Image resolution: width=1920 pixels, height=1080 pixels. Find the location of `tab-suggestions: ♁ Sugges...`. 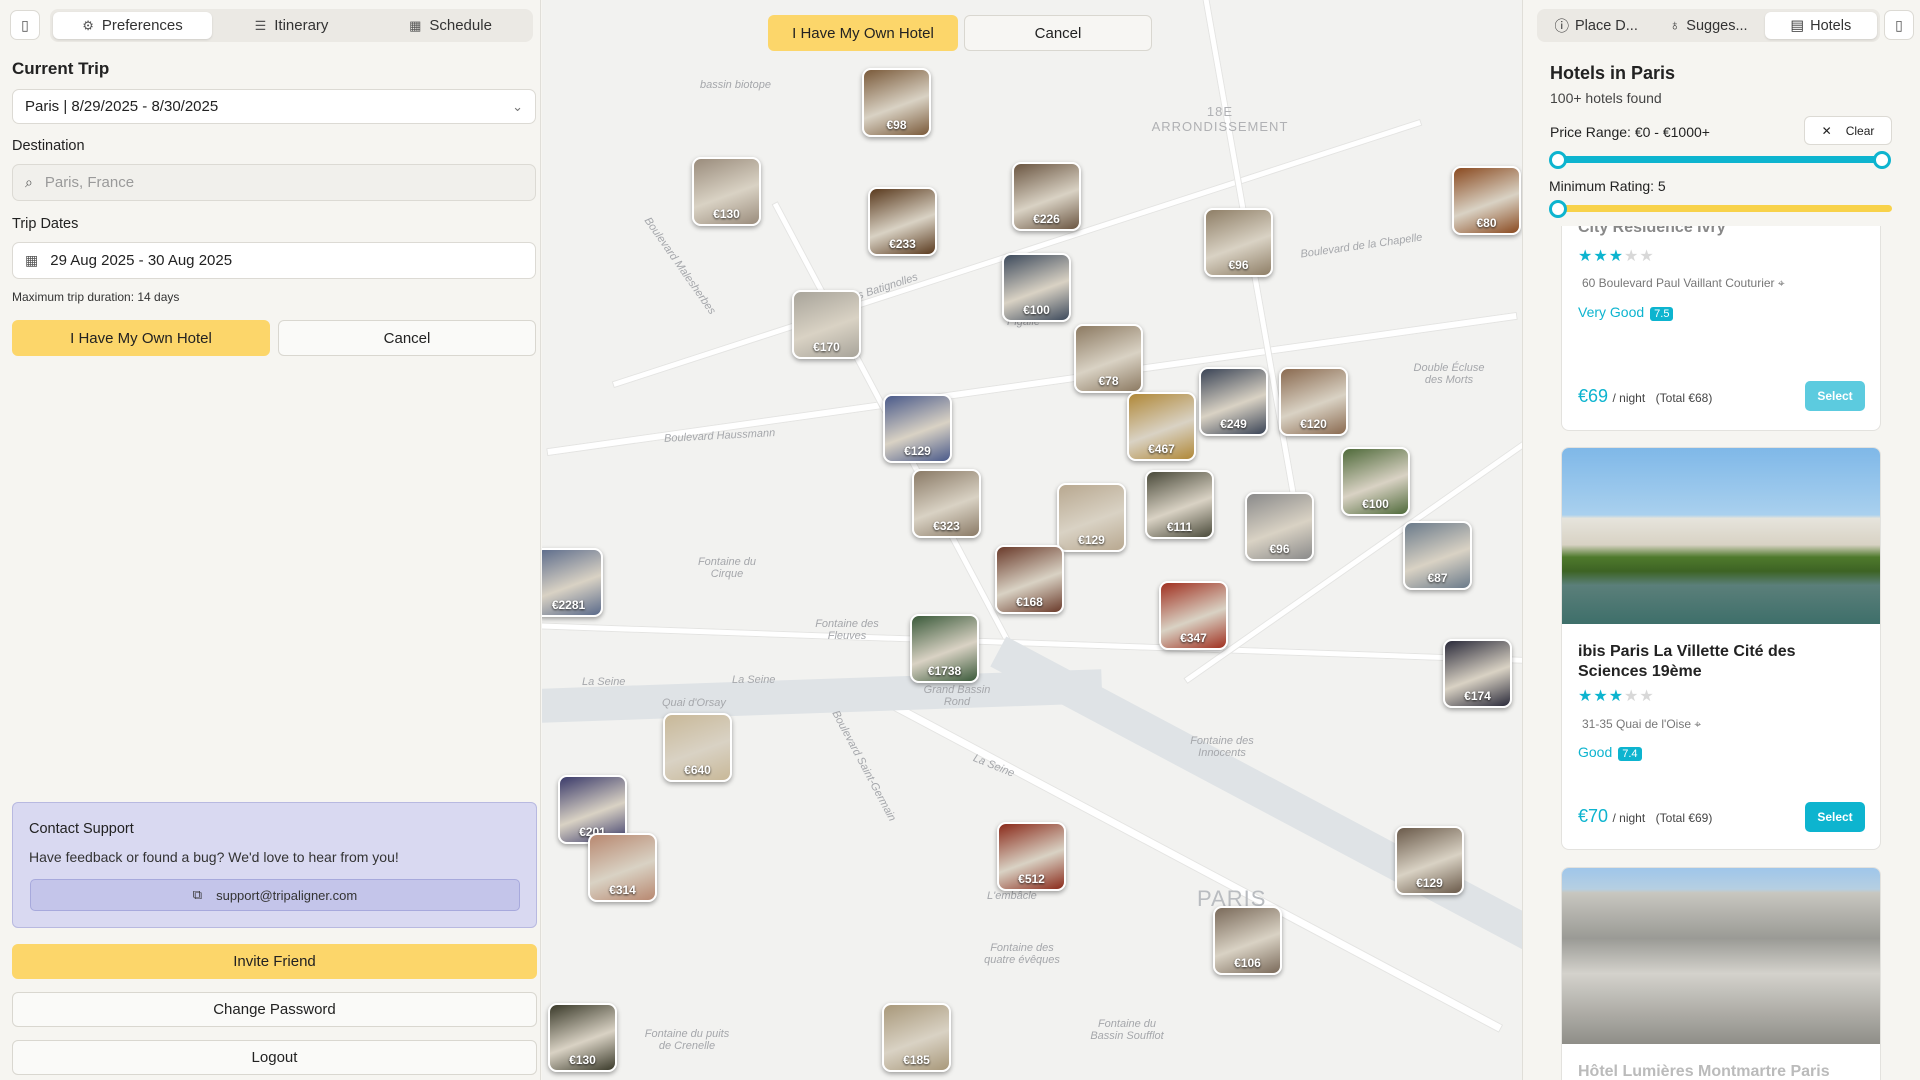

tab-suggestions: ♁ Sugges... is located at coordinates (1708, 25).